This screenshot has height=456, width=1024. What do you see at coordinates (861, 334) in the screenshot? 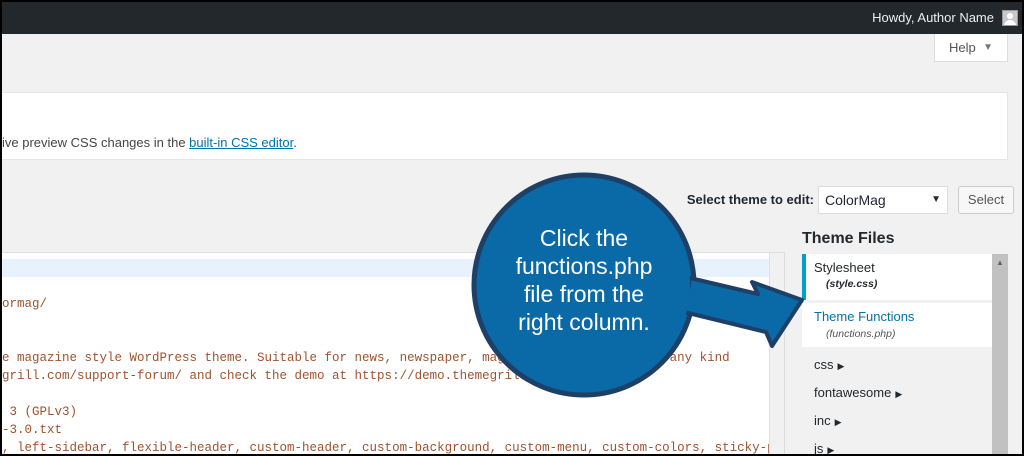
I see `file-subname: (functions.php)` at bounding box center [861, 334].